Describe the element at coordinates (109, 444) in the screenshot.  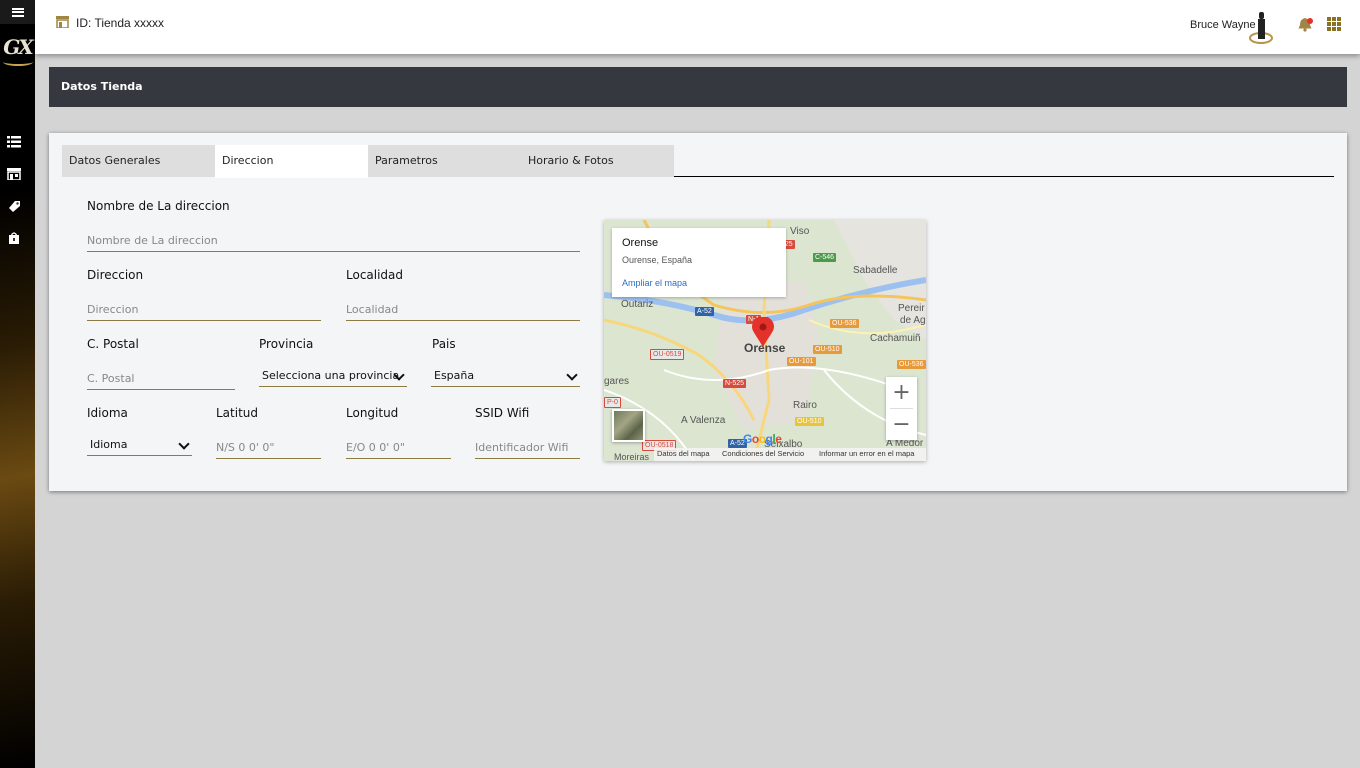
I see `idioma-value: Idioma` at that location.